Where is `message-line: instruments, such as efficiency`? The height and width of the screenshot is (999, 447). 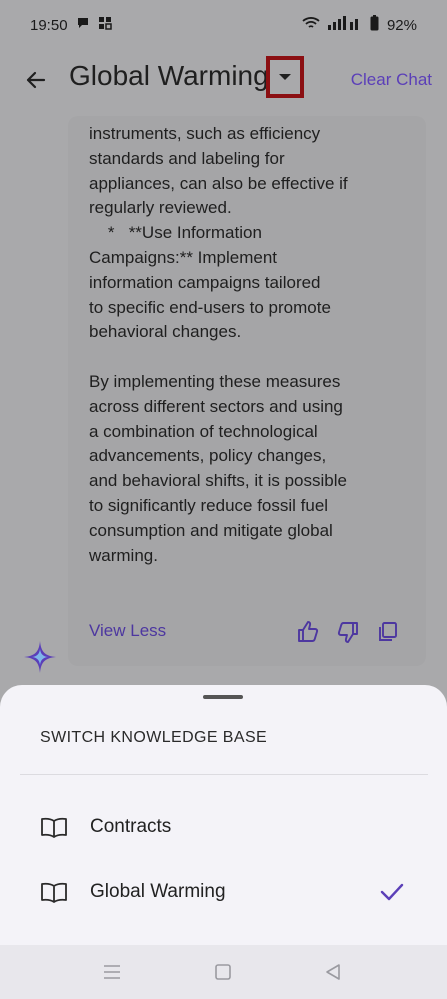 message-line: instruments, such as efficiency is located at coordinates (205, 133).